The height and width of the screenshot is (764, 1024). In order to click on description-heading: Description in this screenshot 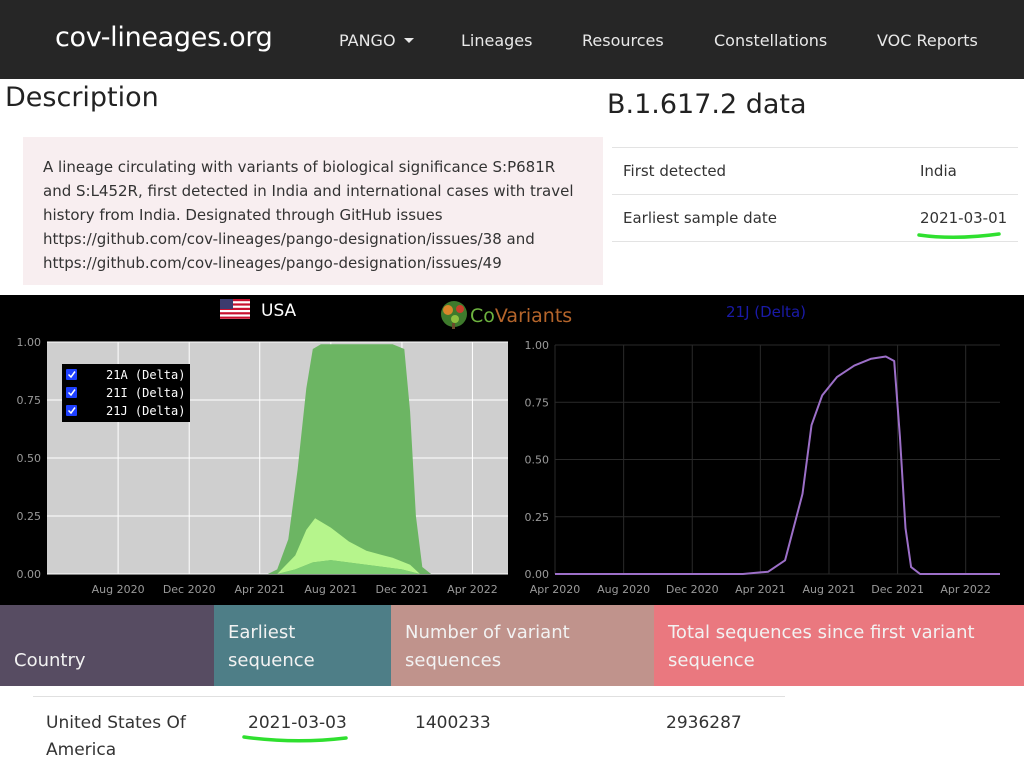, I will do `click(82, 97)`.